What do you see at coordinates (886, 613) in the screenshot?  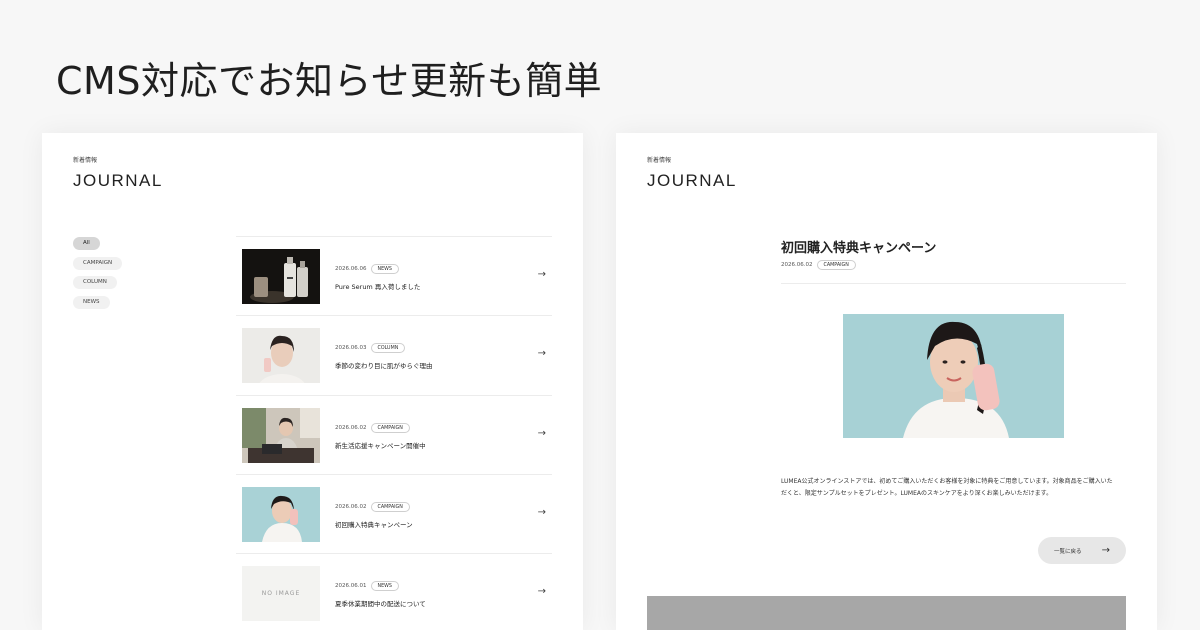 I see `footer-image-strip` at bounding box center [886, 613].